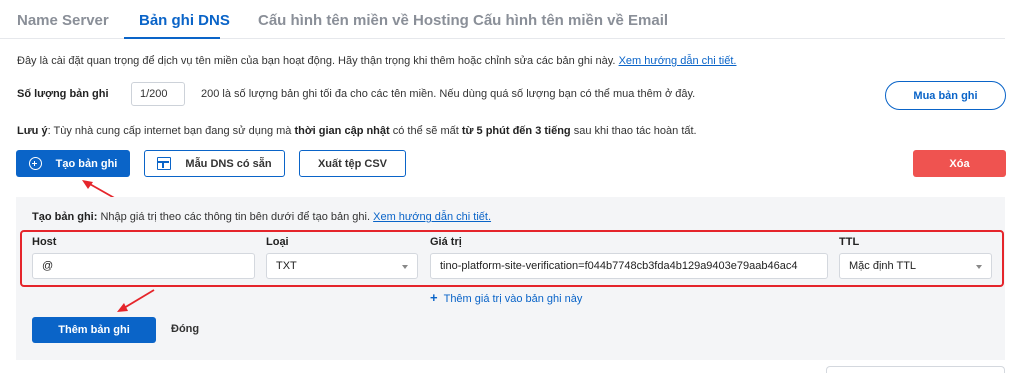 This screenshot has width=1024, height=373. What do you see at coordinates (164, 163) in the screenshot?
I see `template-icon` at bounding box center [164, 163].